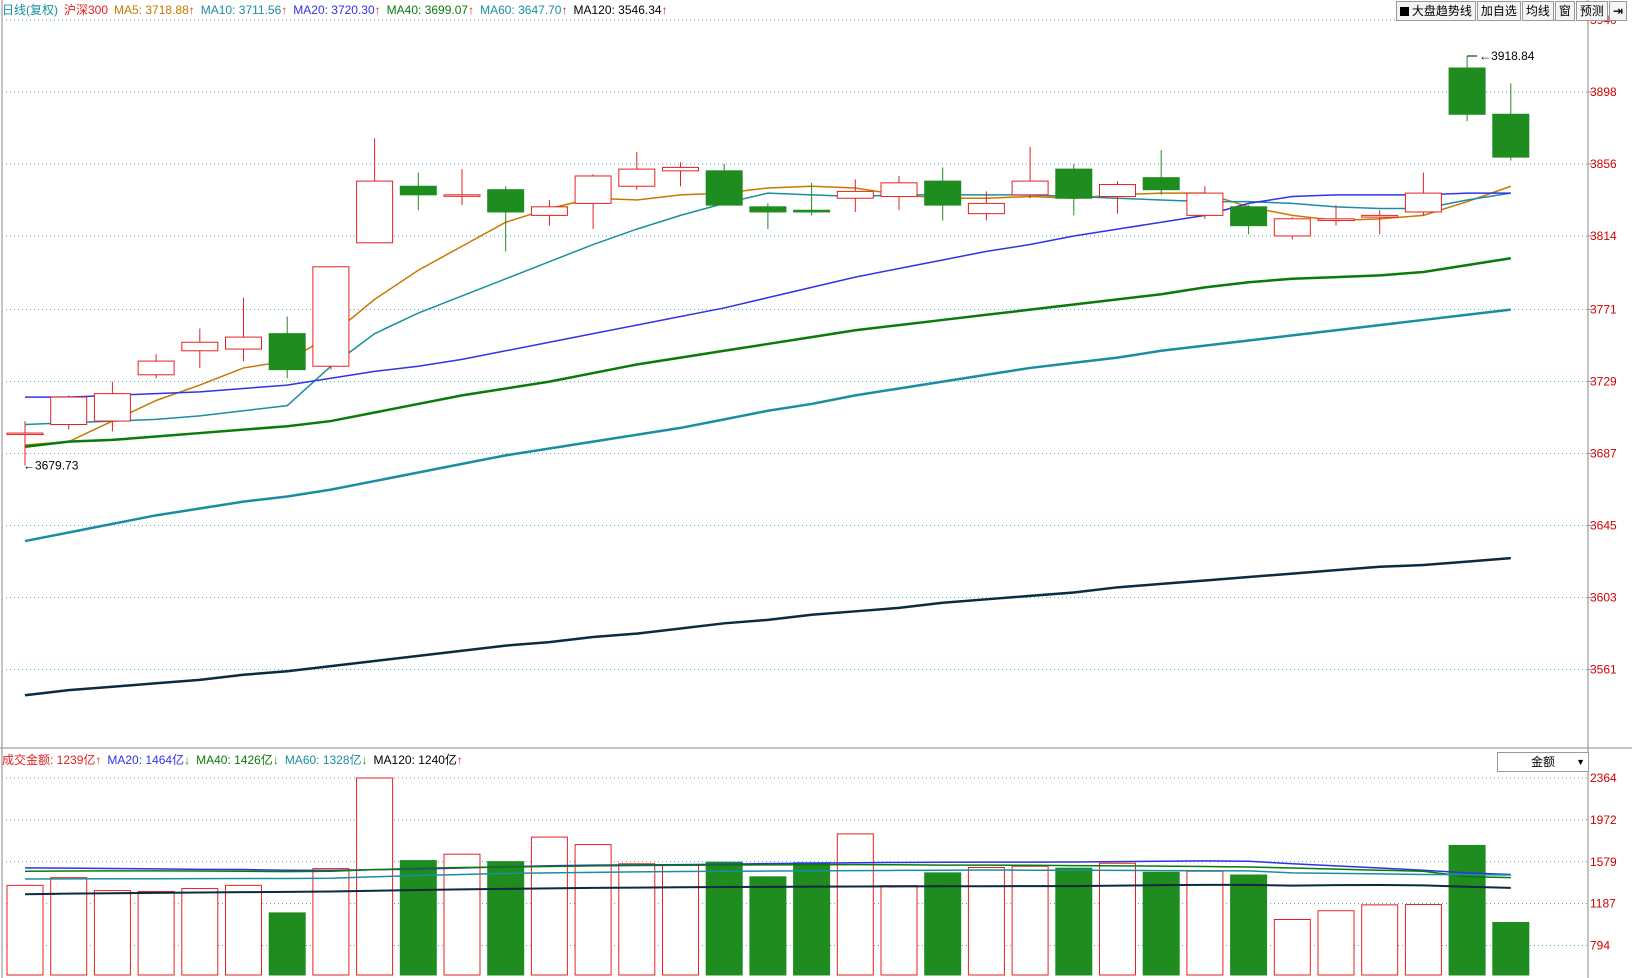 Image resolution: width=1632 pixels, height=978 pixels. I want to click on volume-tick-label: 1579, so click(1603, 862).